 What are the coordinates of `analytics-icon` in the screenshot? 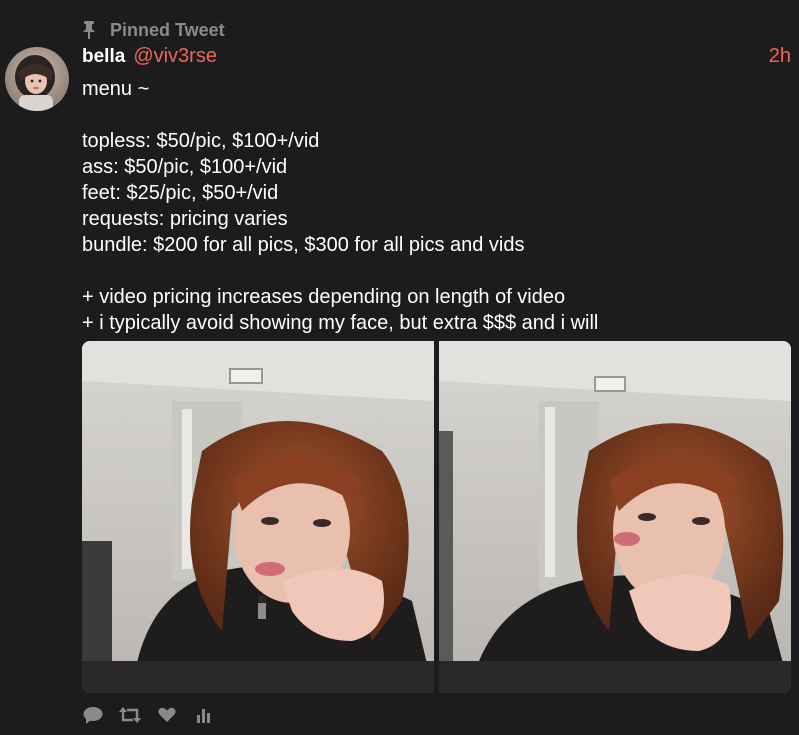 It's located at (203, 716).